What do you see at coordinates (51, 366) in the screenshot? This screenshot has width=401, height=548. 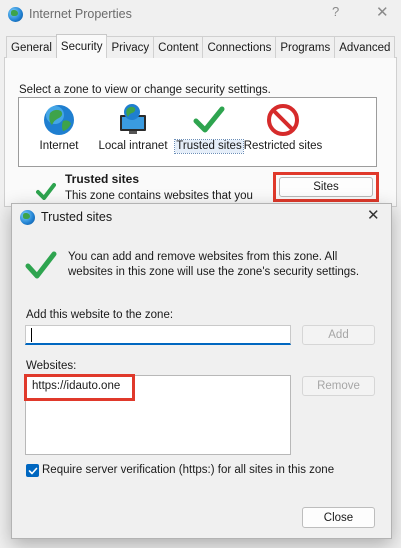 I see `websites-label: Websites:` at bounding box center [51, 366].